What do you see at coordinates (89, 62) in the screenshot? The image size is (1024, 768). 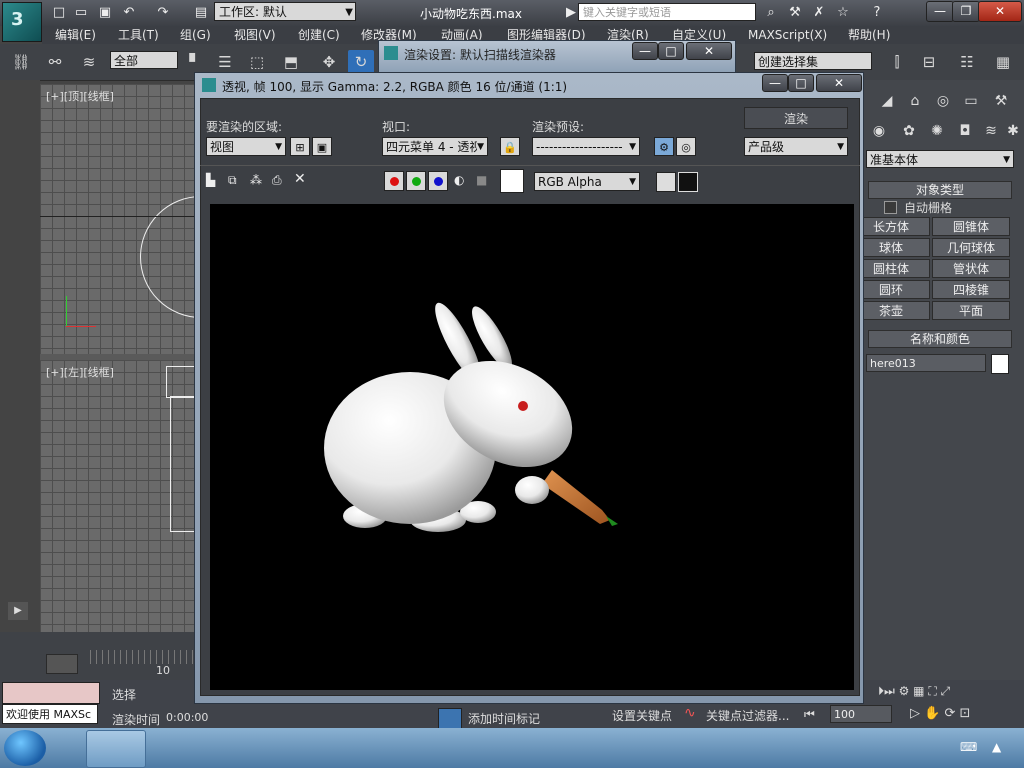 I see `bind-space-warp-icon: ≋` at bounding box center [89, 62].